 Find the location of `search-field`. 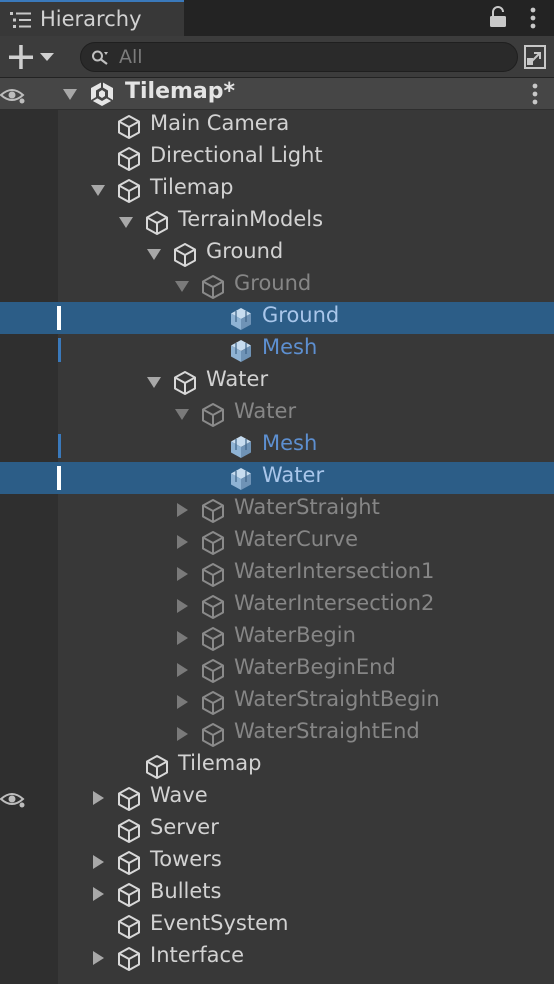

search-field is located at coordinates (299, 57).